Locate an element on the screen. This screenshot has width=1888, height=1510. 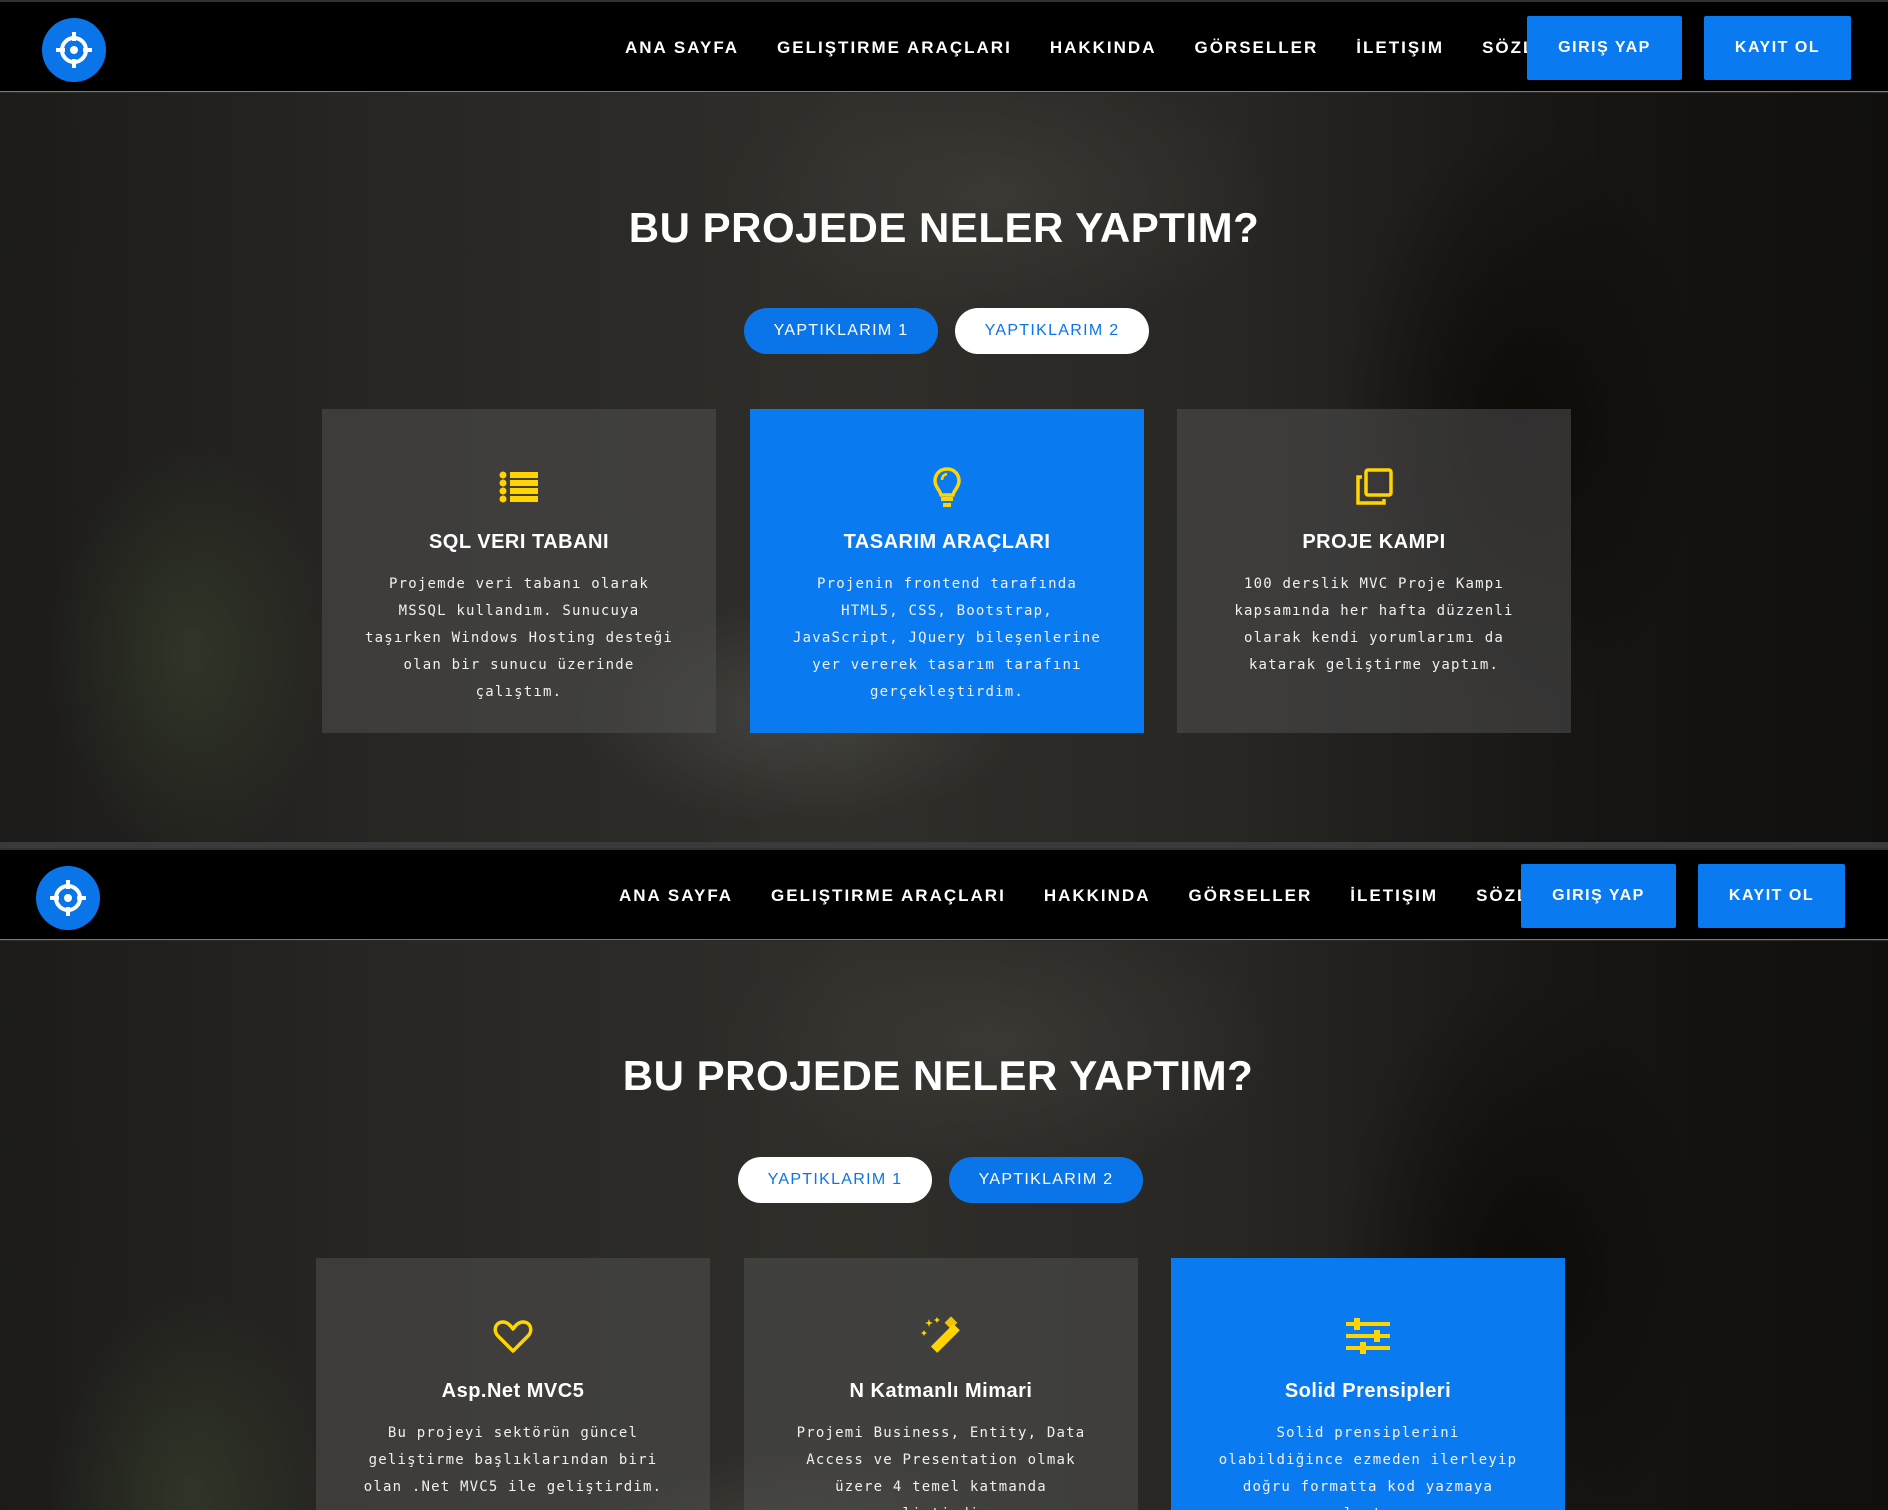
heart-icon is located at coordinates (513, 1336).